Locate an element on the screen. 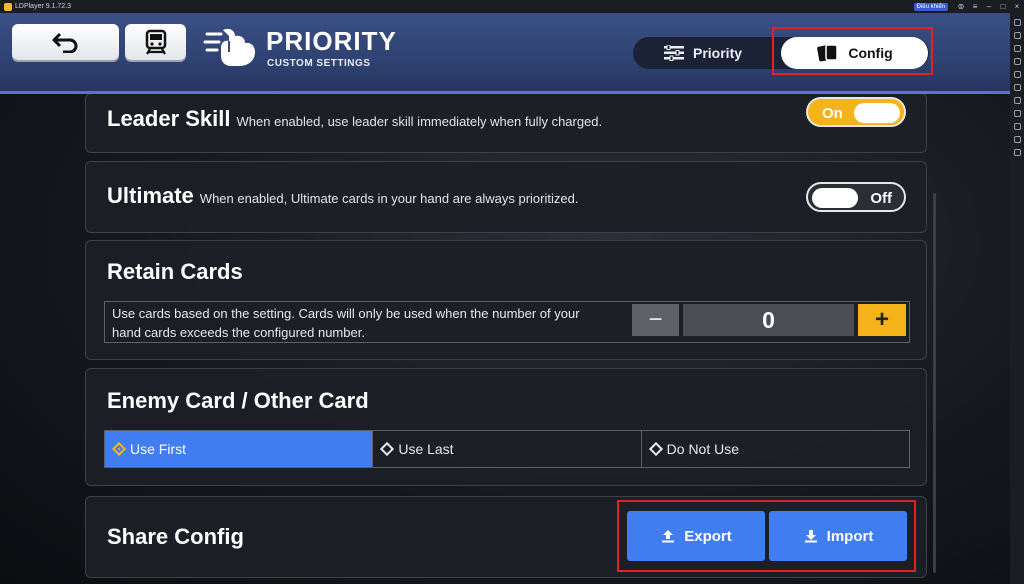 This screenshot has width=1024, height=584. page-subtitle: CUSTOM SETTINGS is located at coordinates (319, 63).